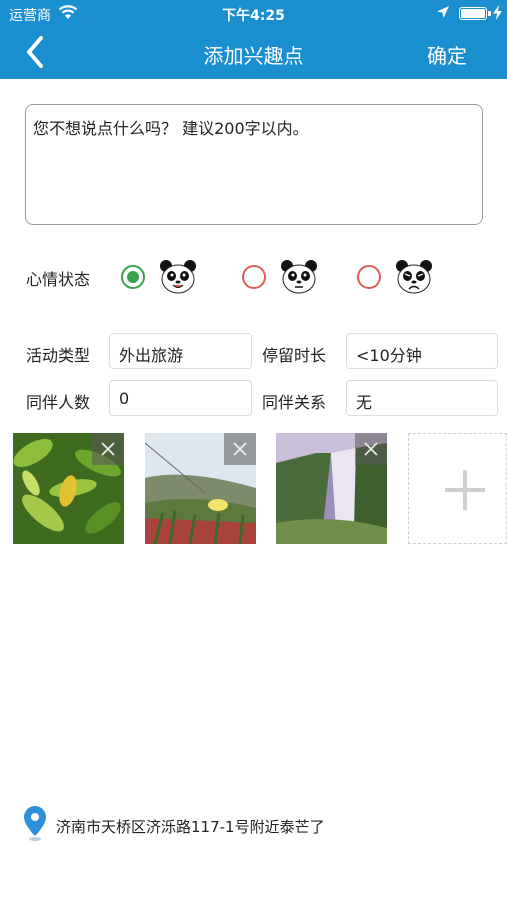 This screenshot has height=900, width=507. I want to click on mood-label: 心情状态, so click(58, 279).